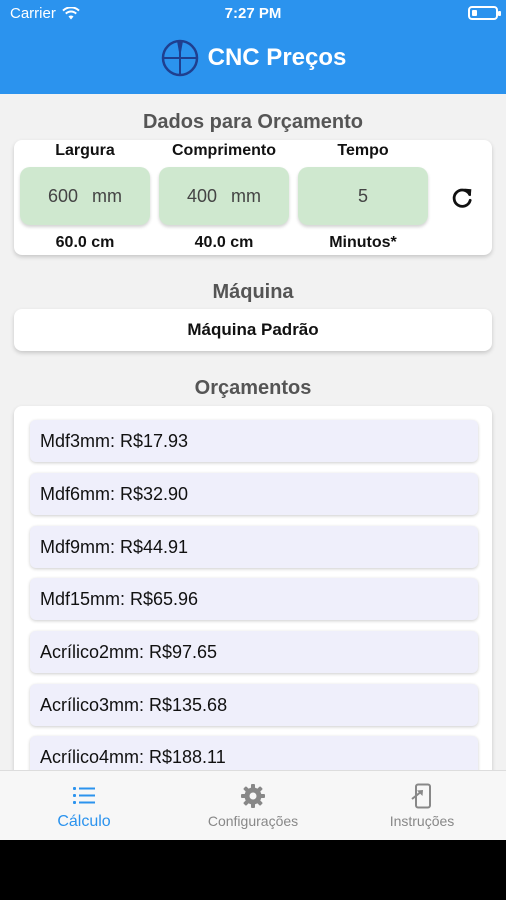 Image resolution: width=506 pixels, height=900 pixels. What do you see at coordinates (84, 795) in the screenshot?
I see `list-icon` at bounding box center [84, 795].